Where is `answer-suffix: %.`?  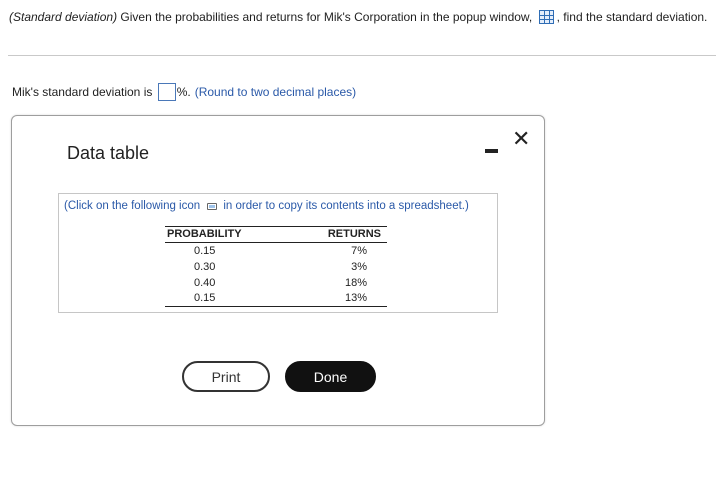
answer-suffix: %. is located at coordinates (183, 92).